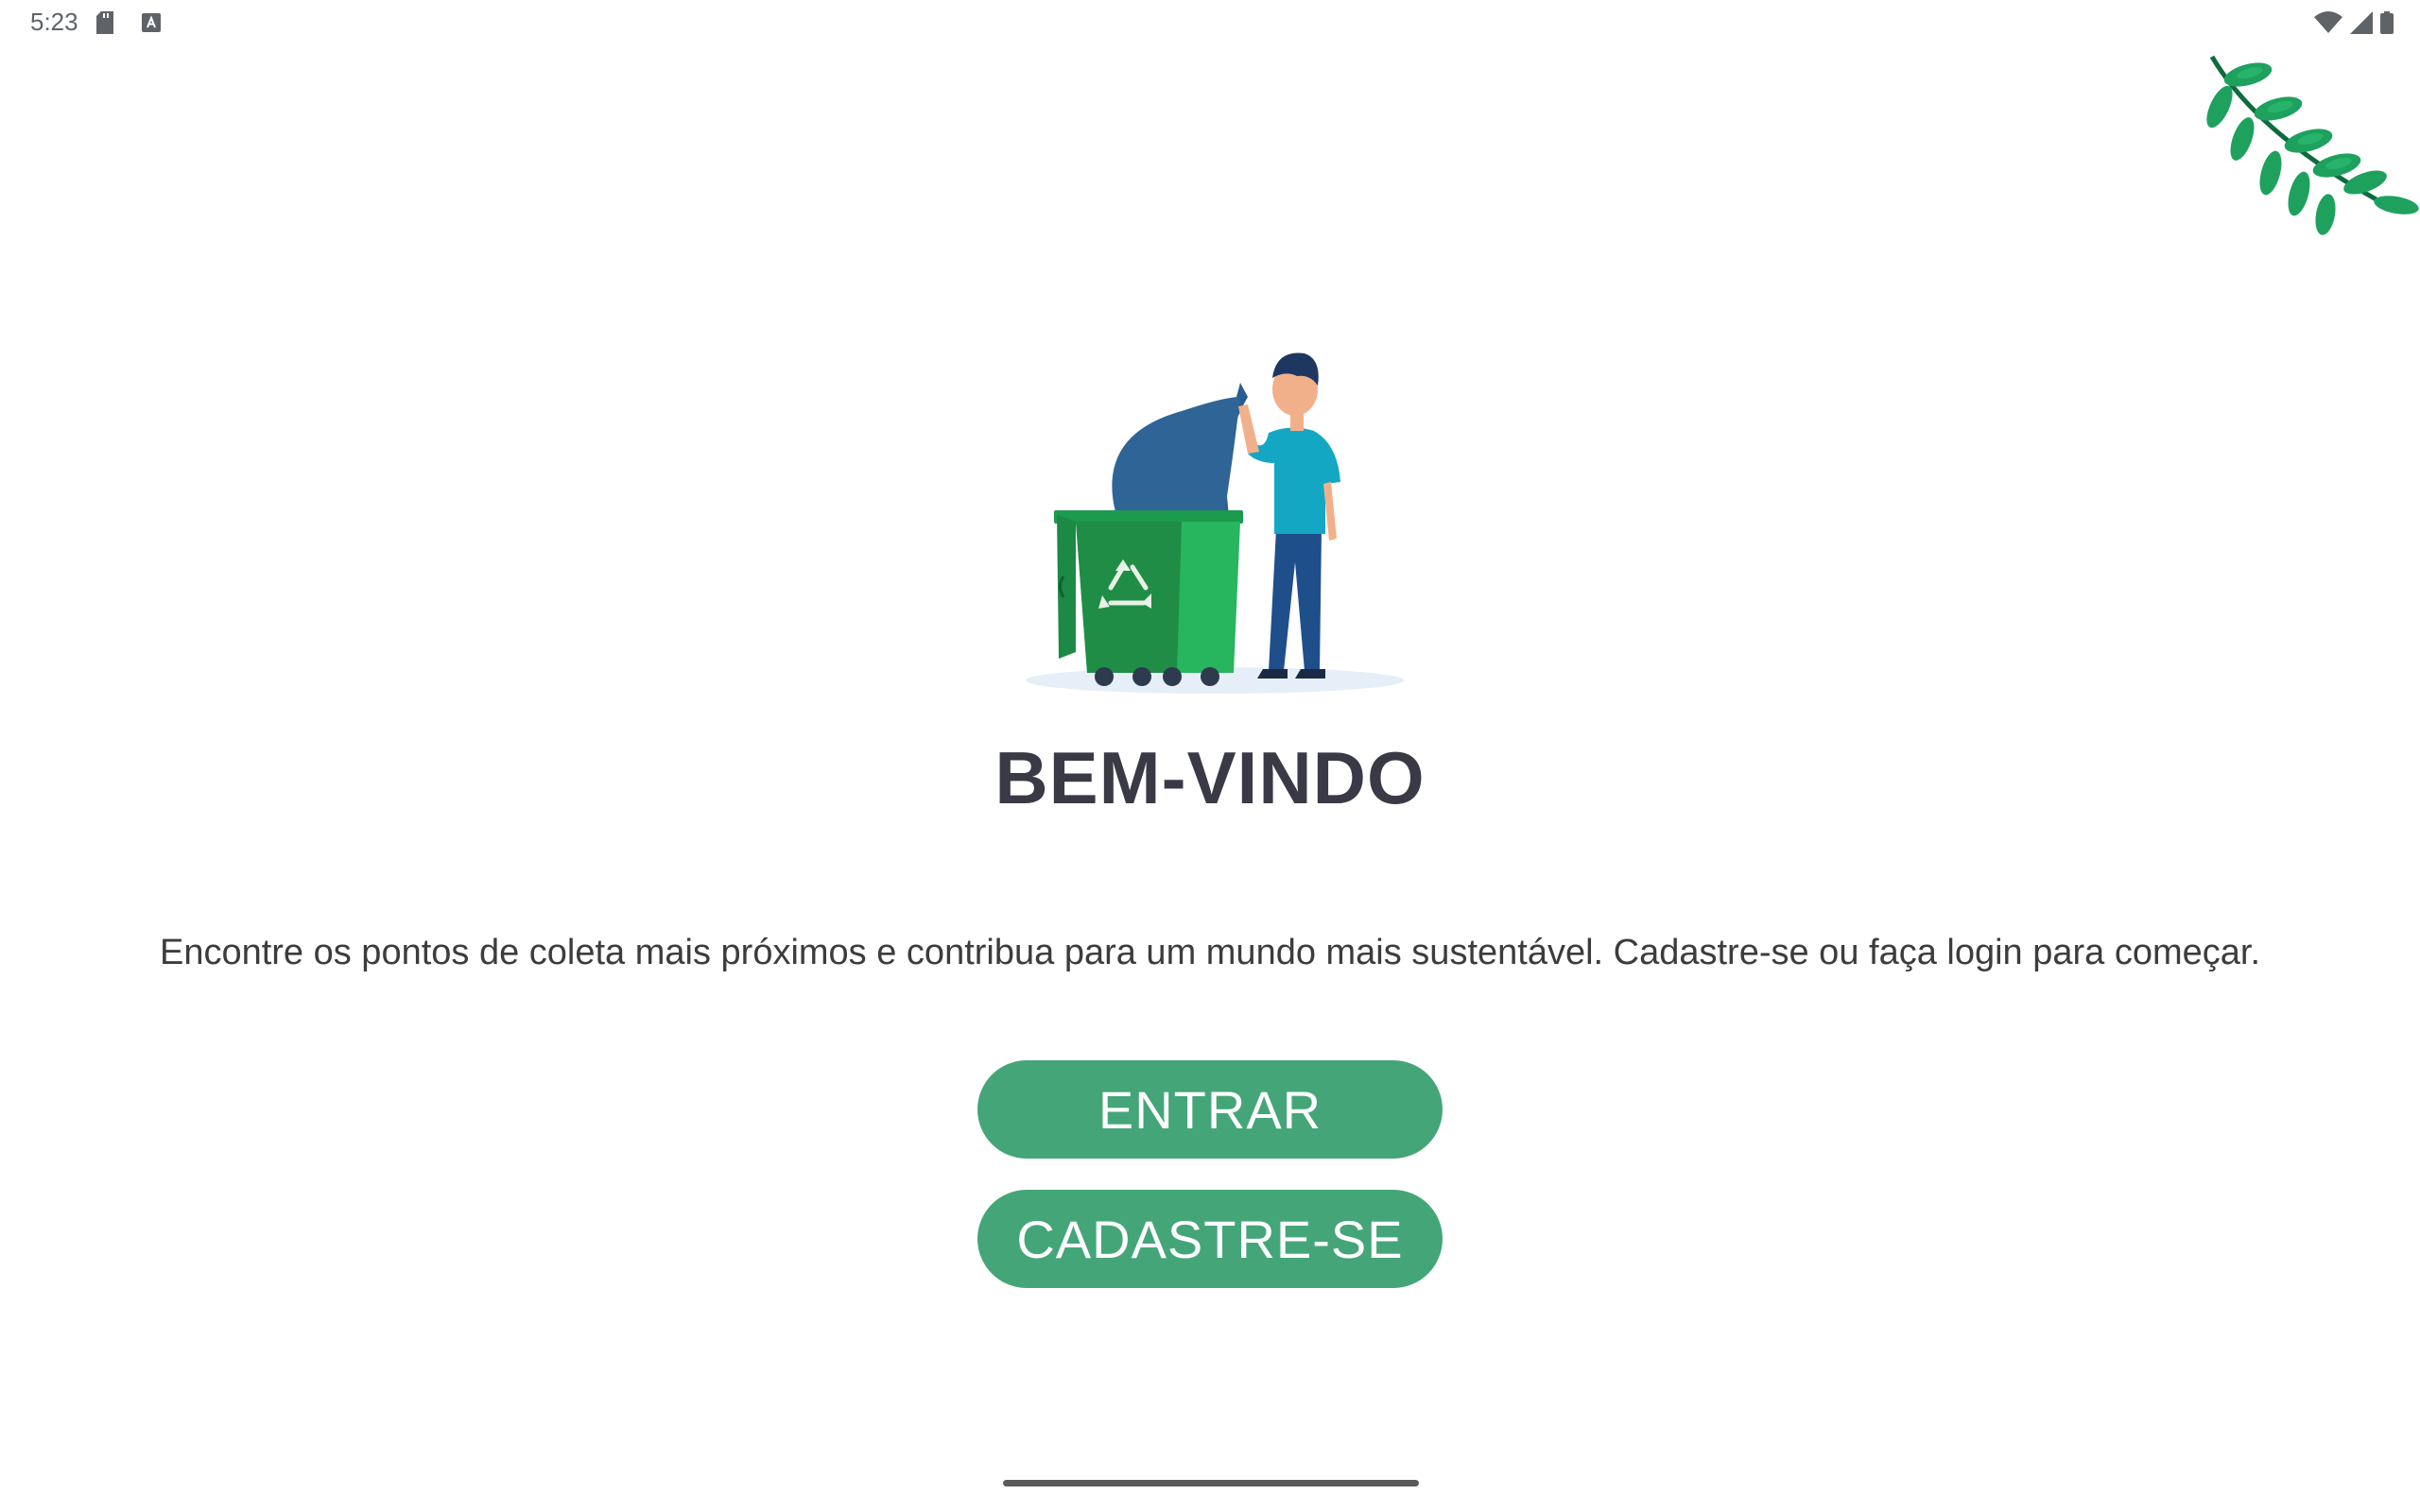 Image resolution: width=2420 pixels, height=1512 pixels. What do you see at coordinates (1210, 1239) in the screenshot?
I see `signup-button: CADASTRE-SE` at bounding box center [1210, 1239].